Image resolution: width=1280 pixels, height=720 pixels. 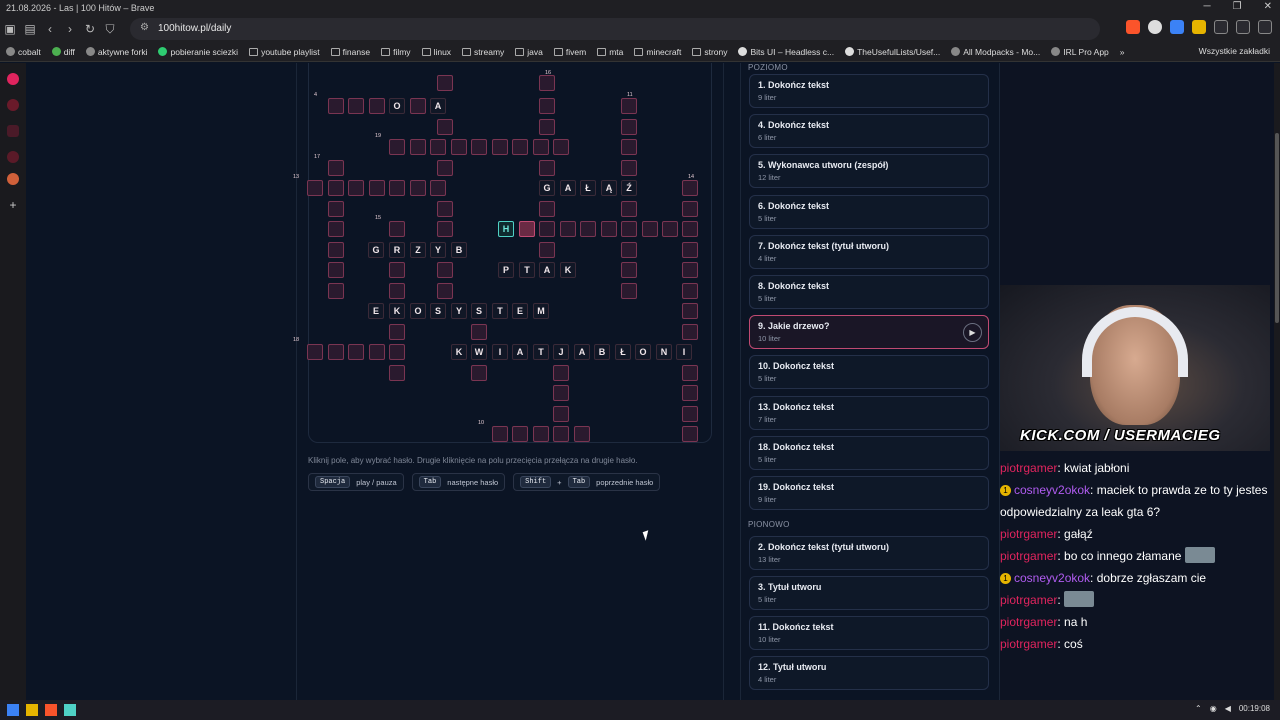 What do you see at coordinates (436, 52) in the screenshot?
I see `bookmark-item: linux` at bounding box center [436, 52].